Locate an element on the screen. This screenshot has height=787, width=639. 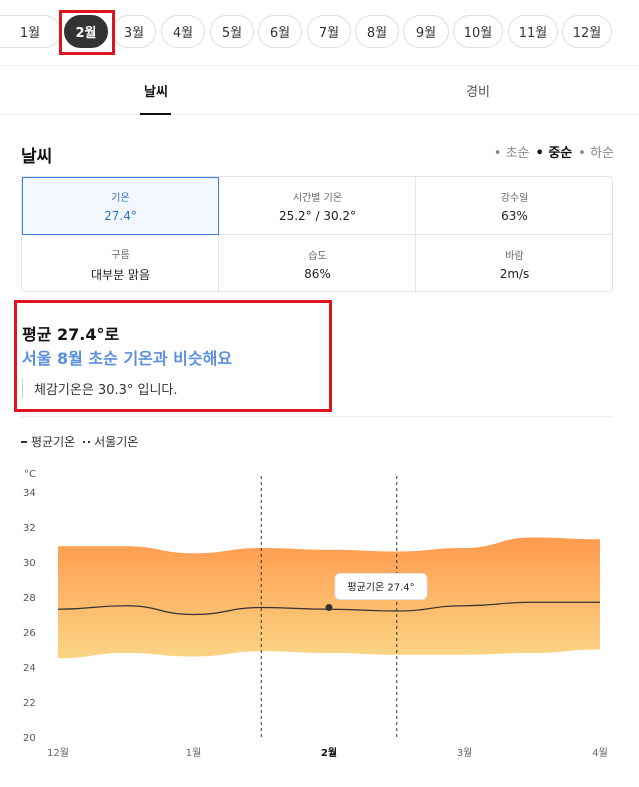
month-pill-11: 11월 is located at coordinates (533, 31).